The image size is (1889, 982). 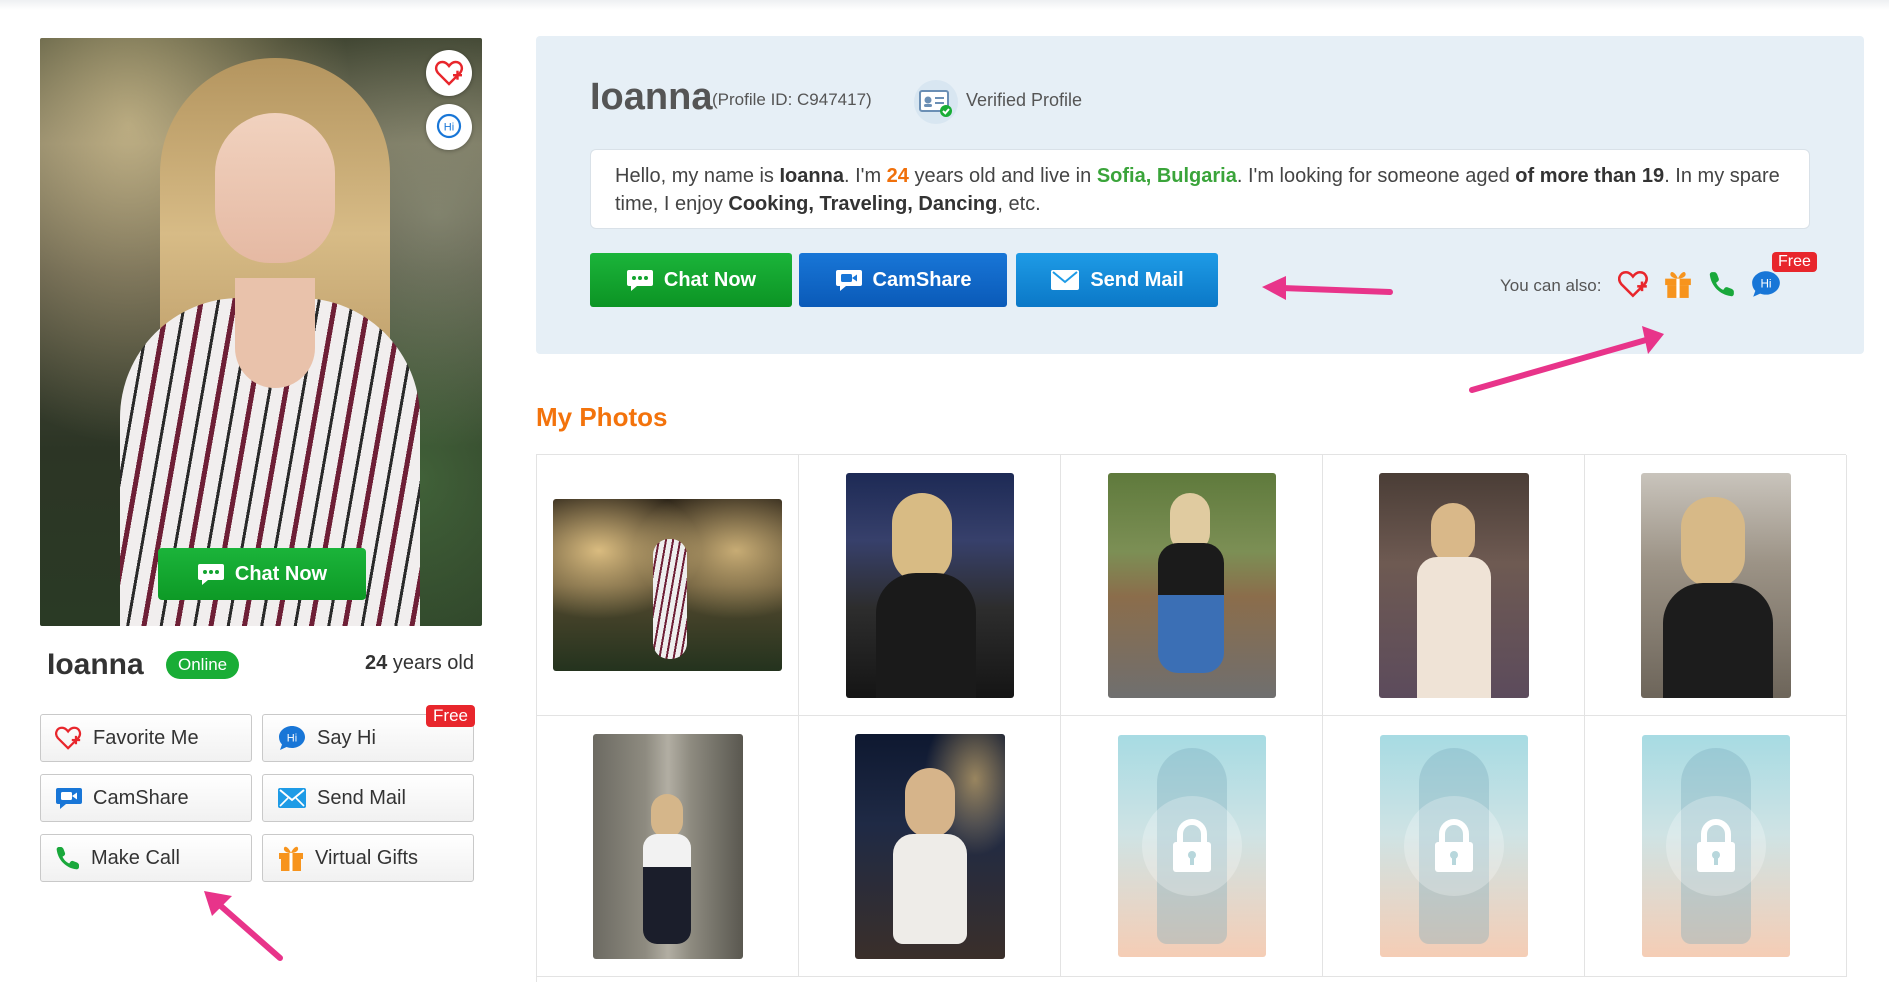 I want to click on panel-profile-name: Ioanna, so click(x=651, y=97).